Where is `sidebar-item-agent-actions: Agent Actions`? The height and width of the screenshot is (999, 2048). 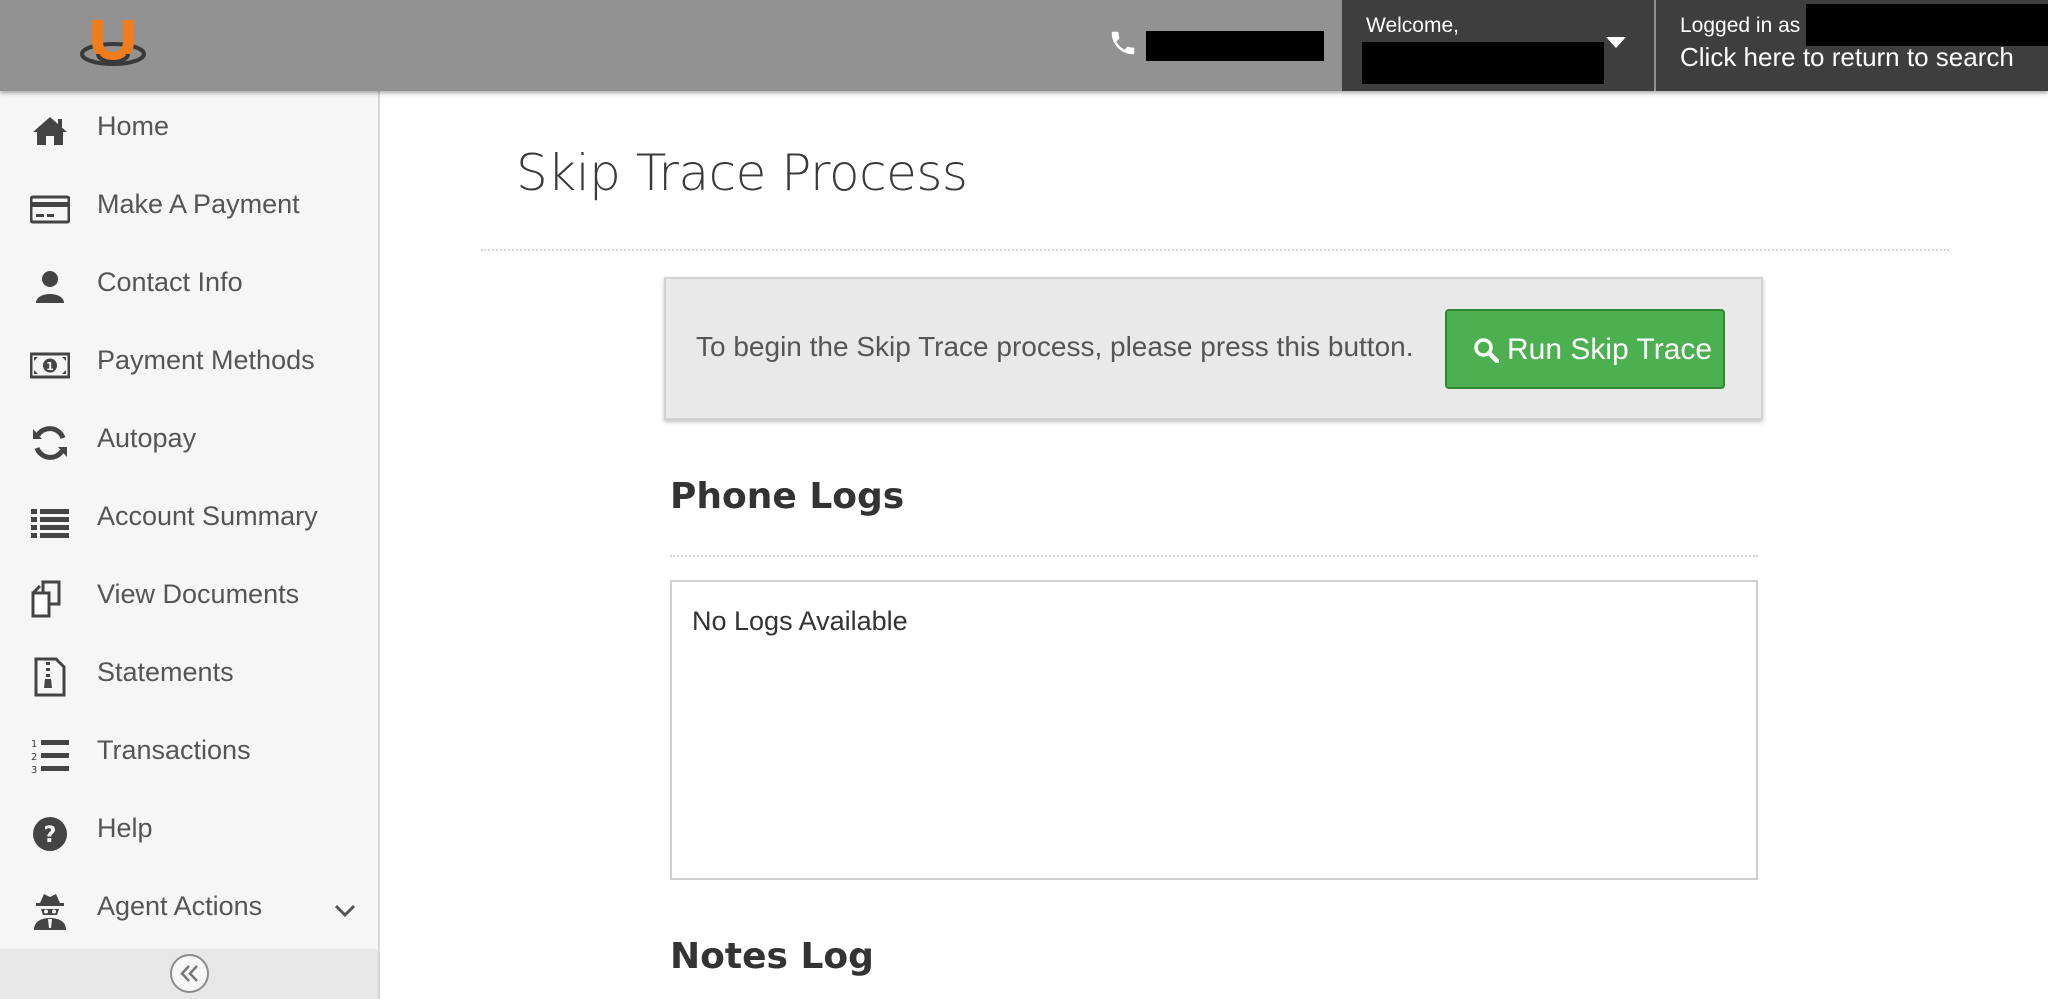
sidebar-item-agent-actions: Agent Actions is located at coordinates (189, 910).